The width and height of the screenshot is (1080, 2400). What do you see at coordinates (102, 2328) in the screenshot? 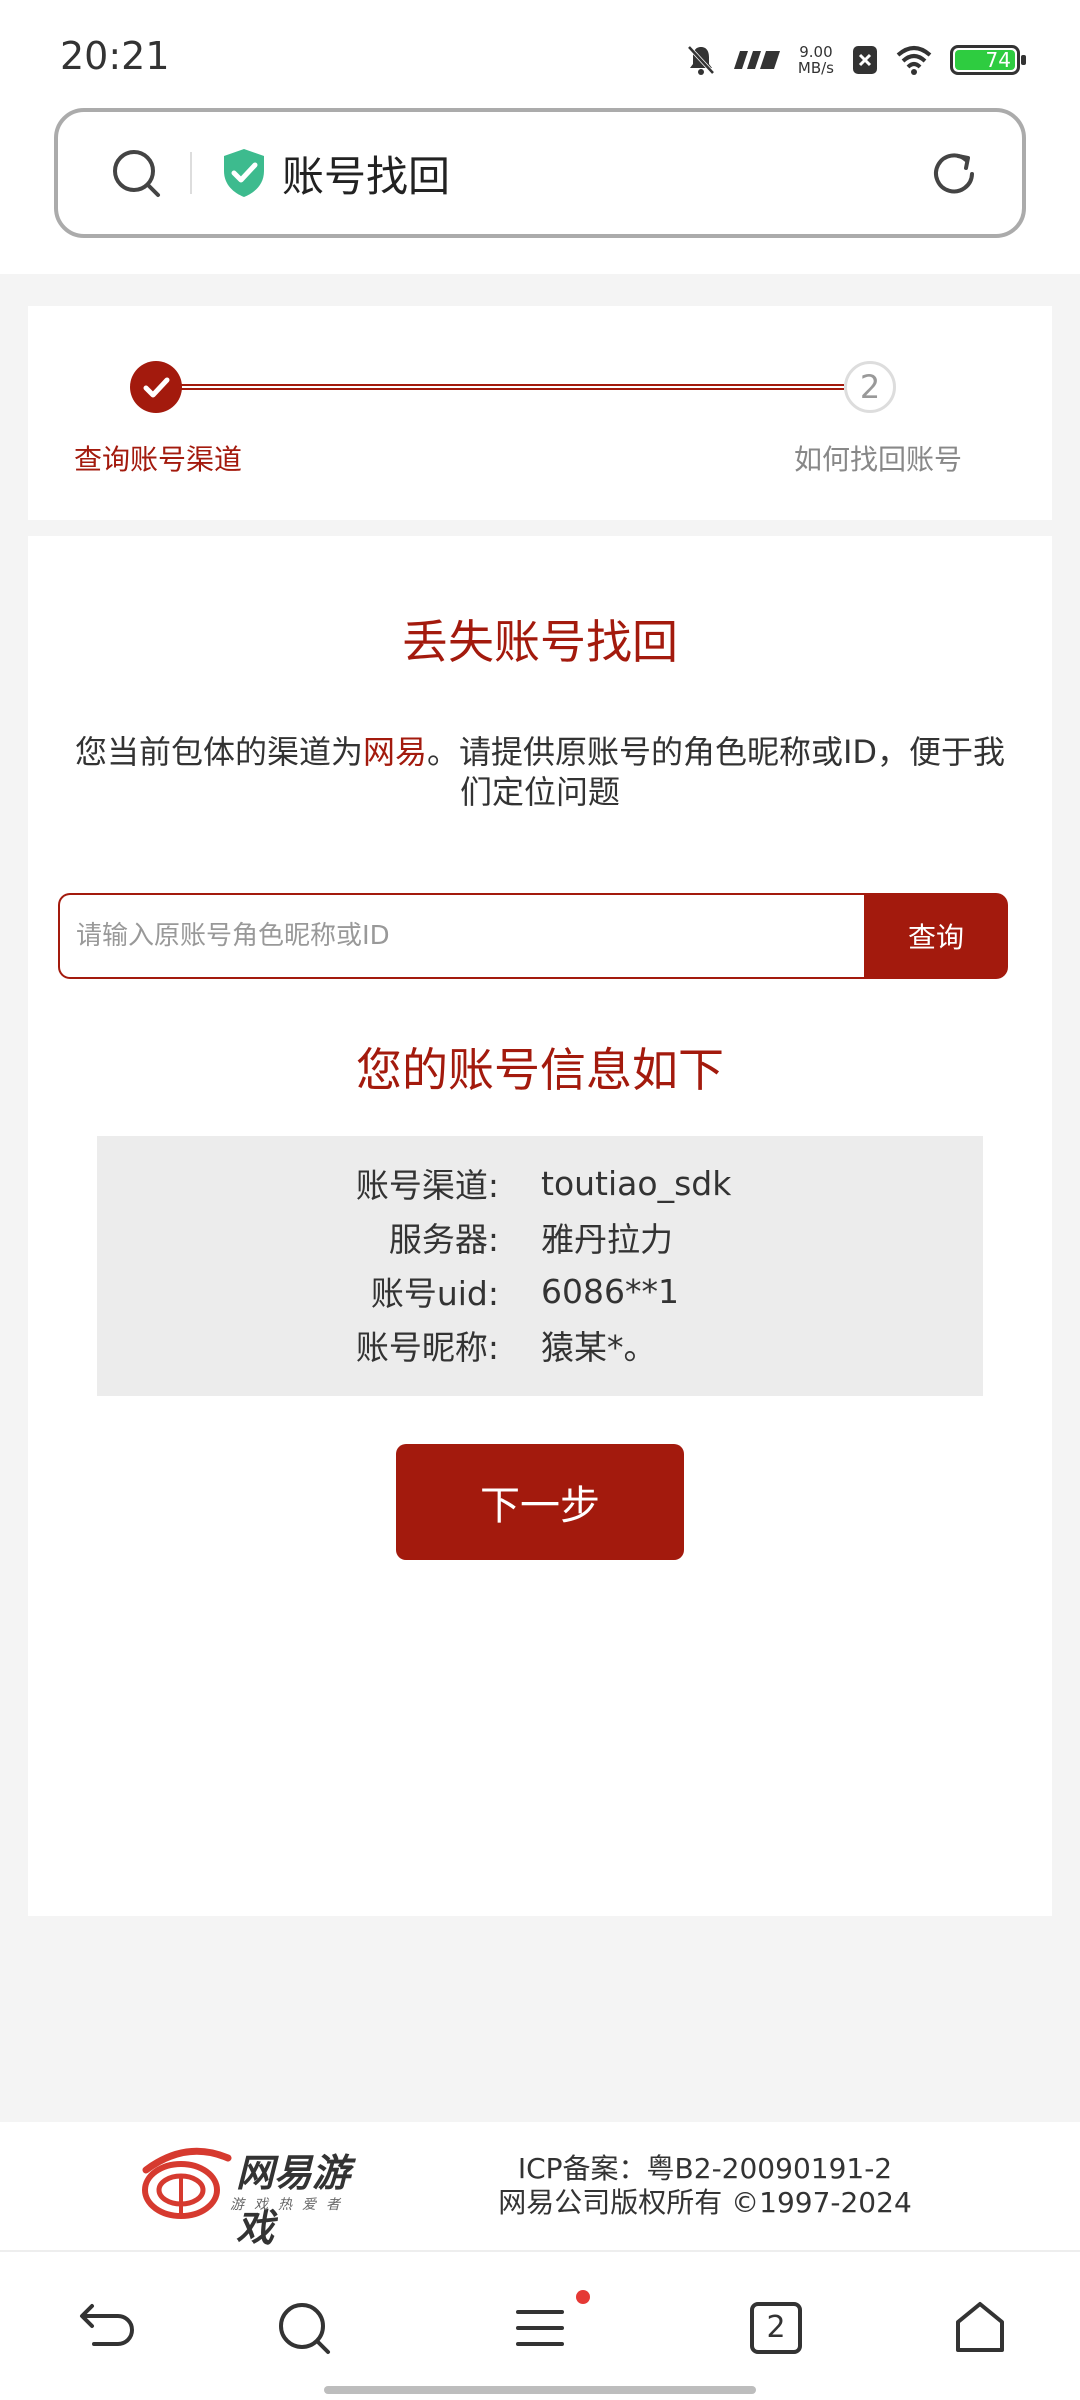
I see `back-icon` at bounding box center [102, 2328].